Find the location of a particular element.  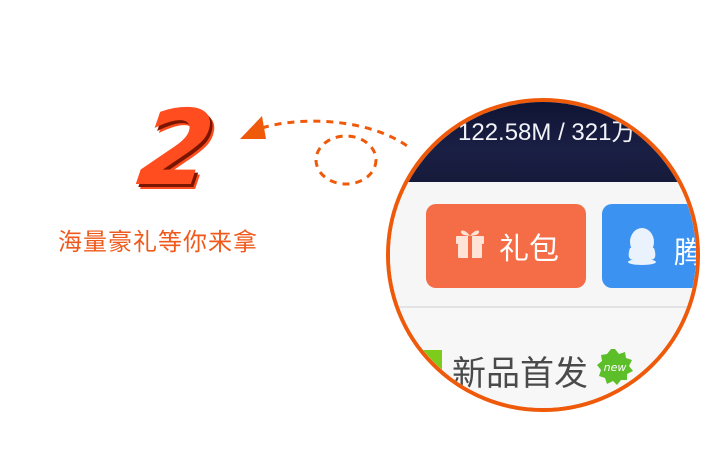

tencent-button: 腾 is located at coordinates (649, 246).